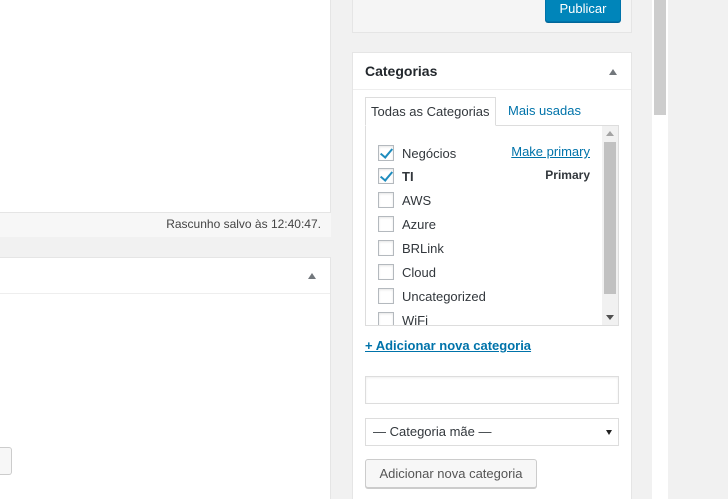  Describe the element at coordinates (544, 110) in the screenshot. I see `tab-most-used: Mais usadas` at that location.